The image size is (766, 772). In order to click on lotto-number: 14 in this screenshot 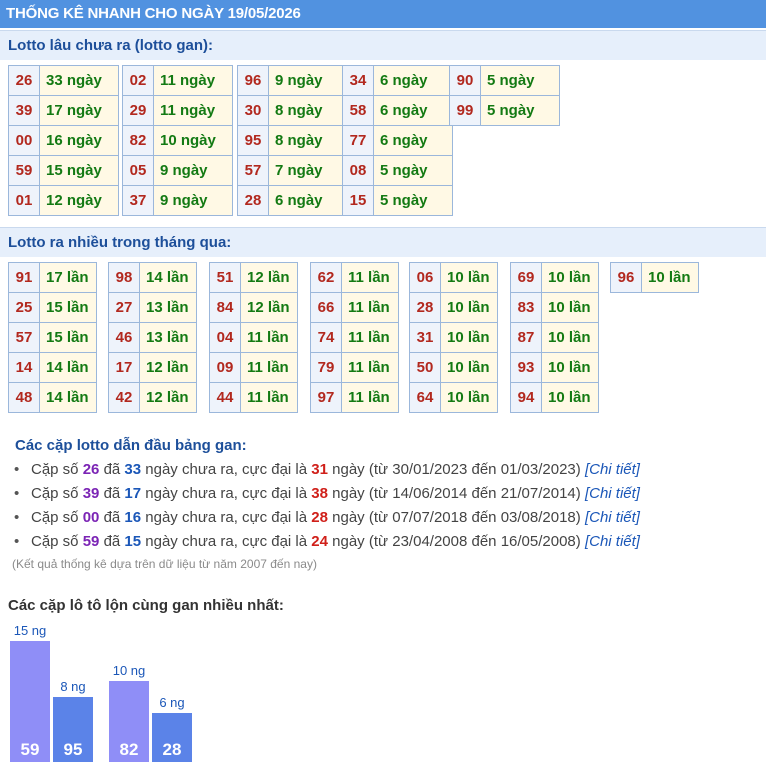, I will do `click(24, 367)`.